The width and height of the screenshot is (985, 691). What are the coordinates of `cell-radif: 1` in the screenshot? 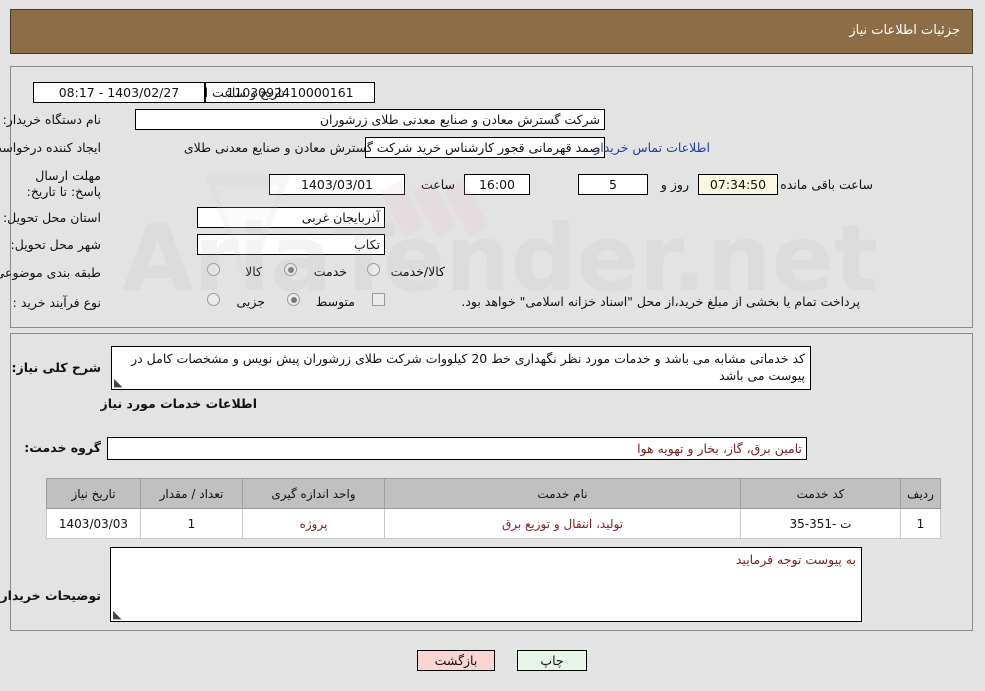 It's located at (920, 523).